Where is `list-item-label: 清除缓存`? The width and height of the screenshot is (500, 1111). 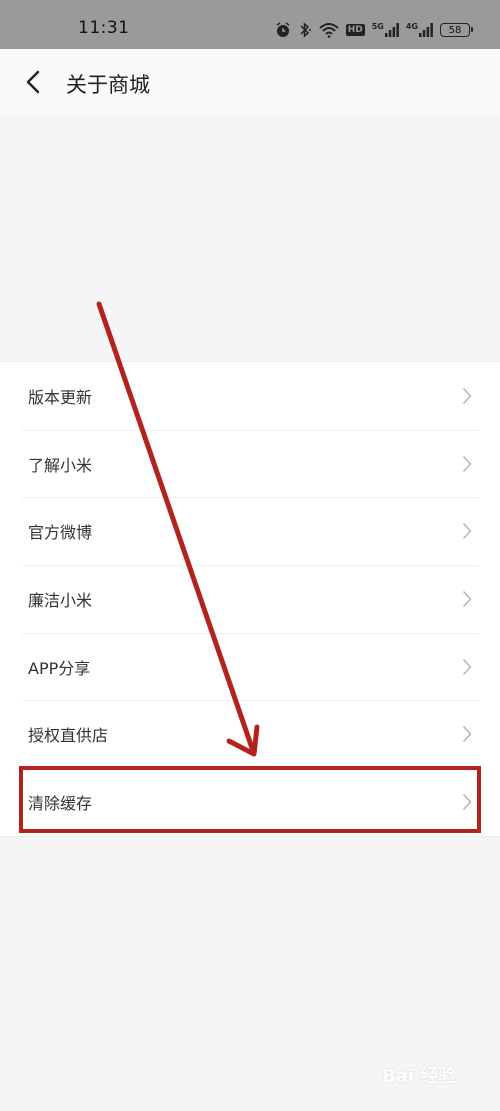 list-item-label: 清除缓存 is located at coordinates (60, 803).